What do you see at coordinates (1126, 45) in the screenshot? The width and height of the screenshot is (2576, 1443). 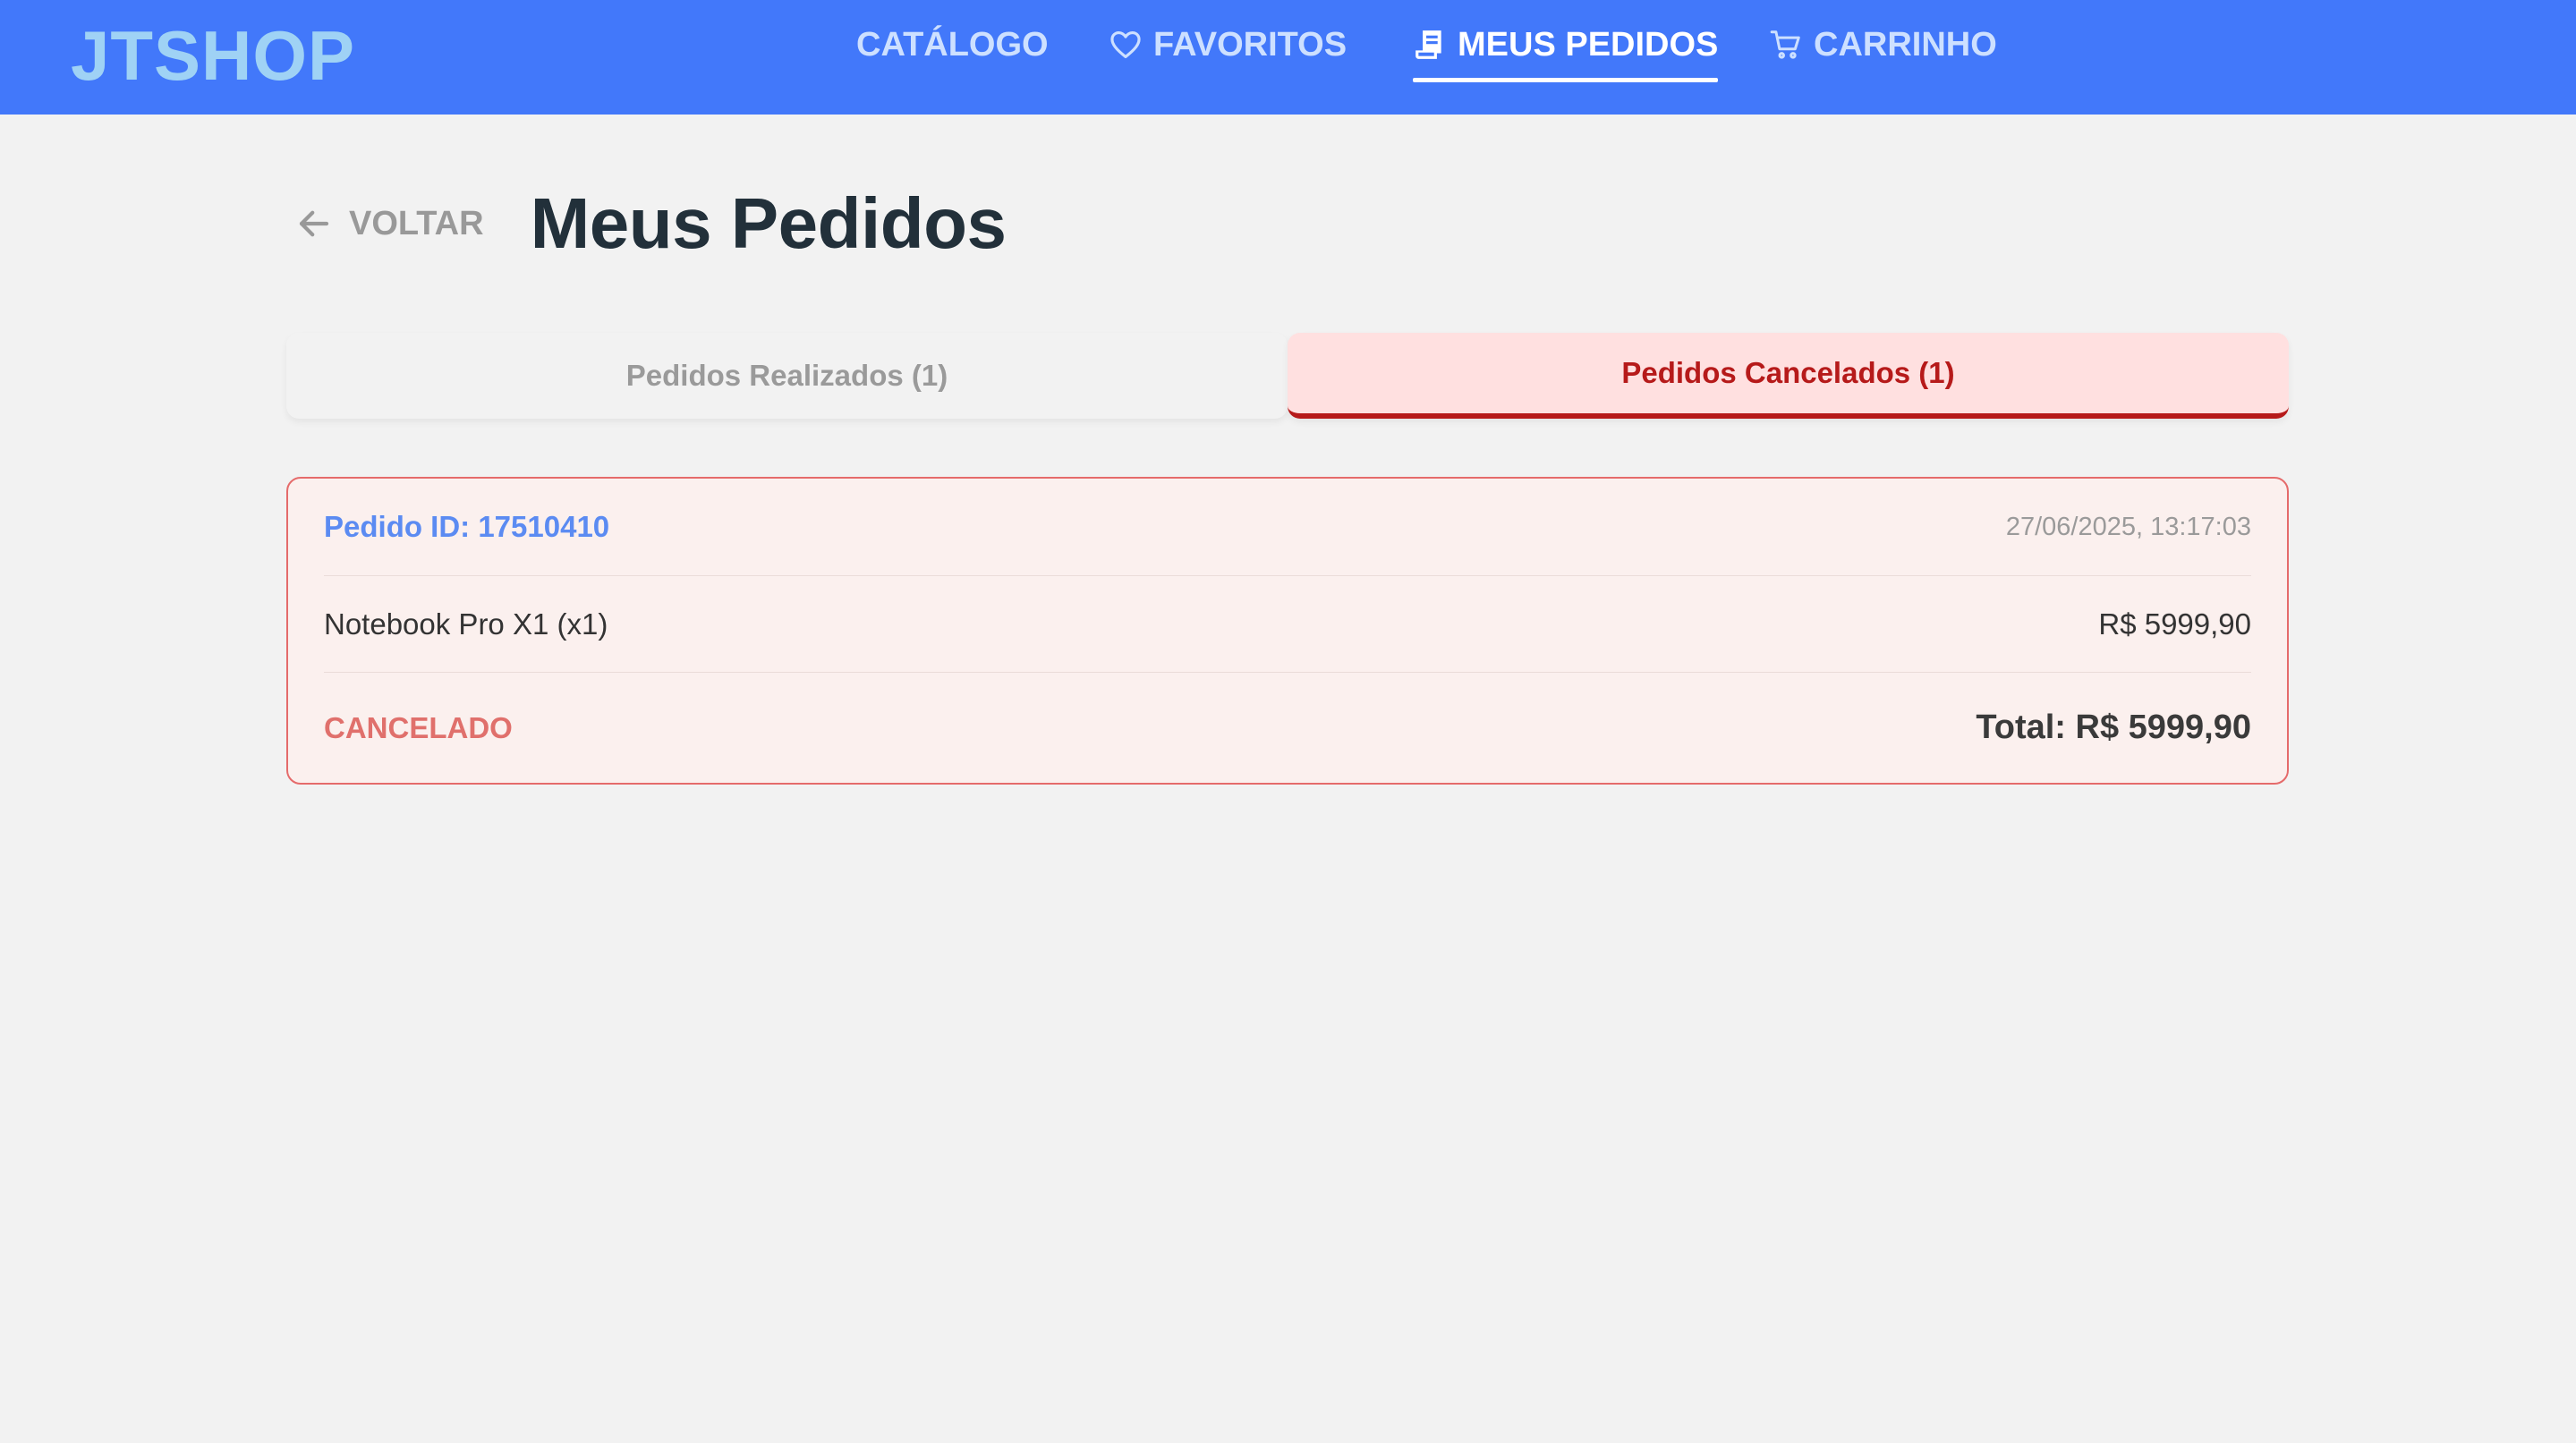 I see `heart-icon` at bounding box center [1126, 45].